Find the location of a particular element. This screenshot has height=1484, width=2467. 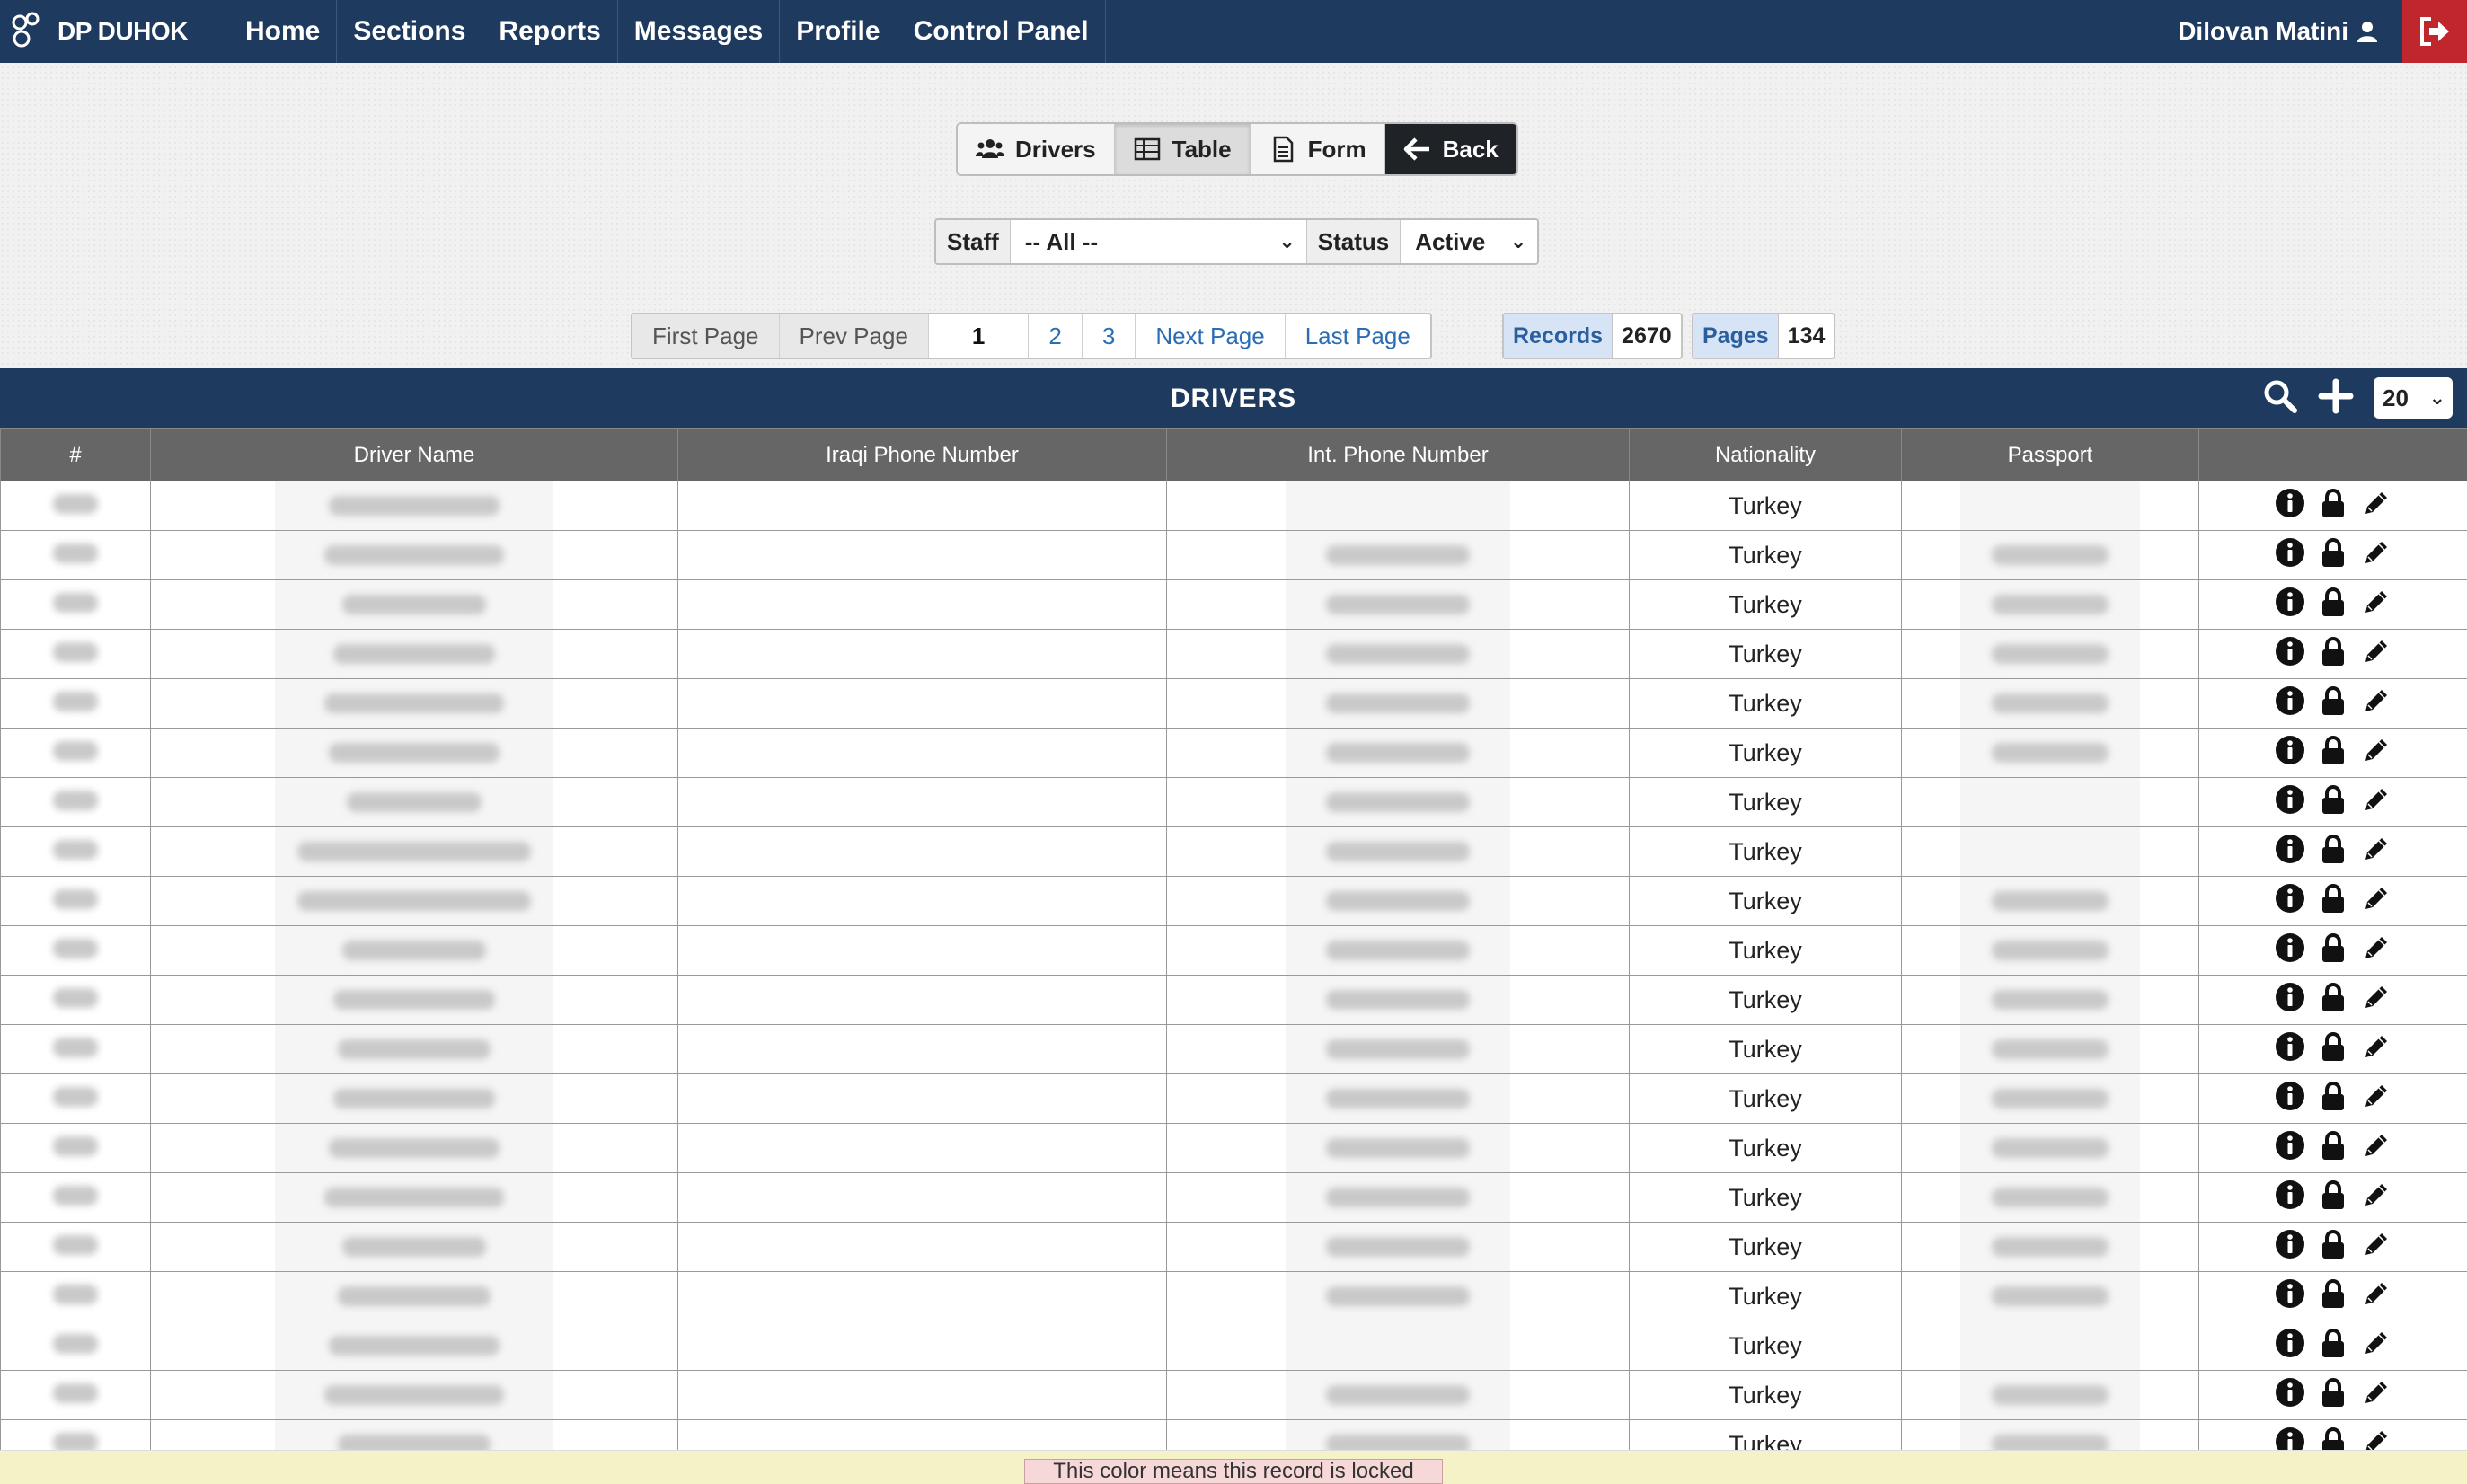

prev-page-button: Prev Page is located at coordinates (854, 336).